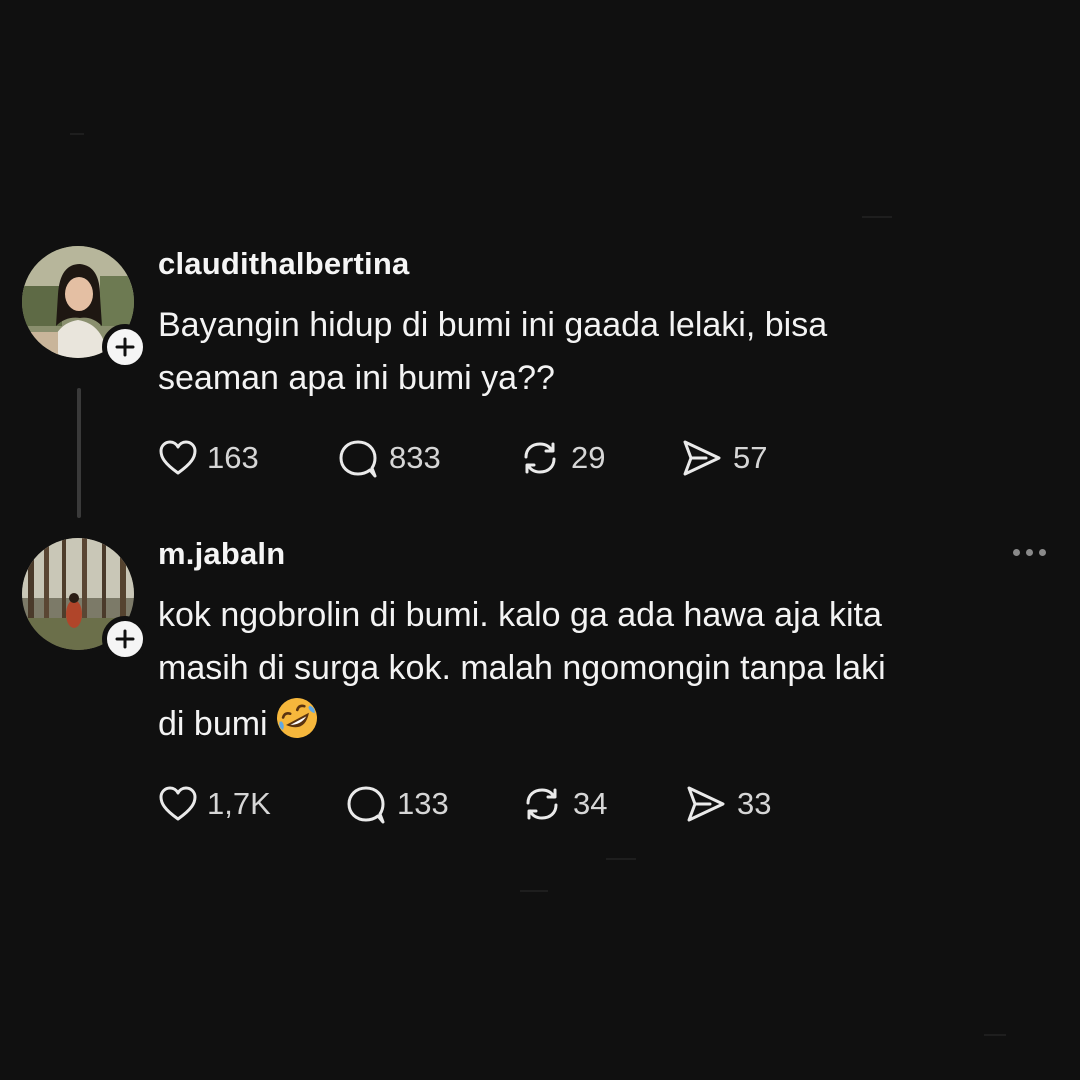 Image resolution: width=1080 pixels, height=1080 pixels. Describe the element at coordinates (590, 803) in the screenshot. I see `repost-count: 34` at that location.